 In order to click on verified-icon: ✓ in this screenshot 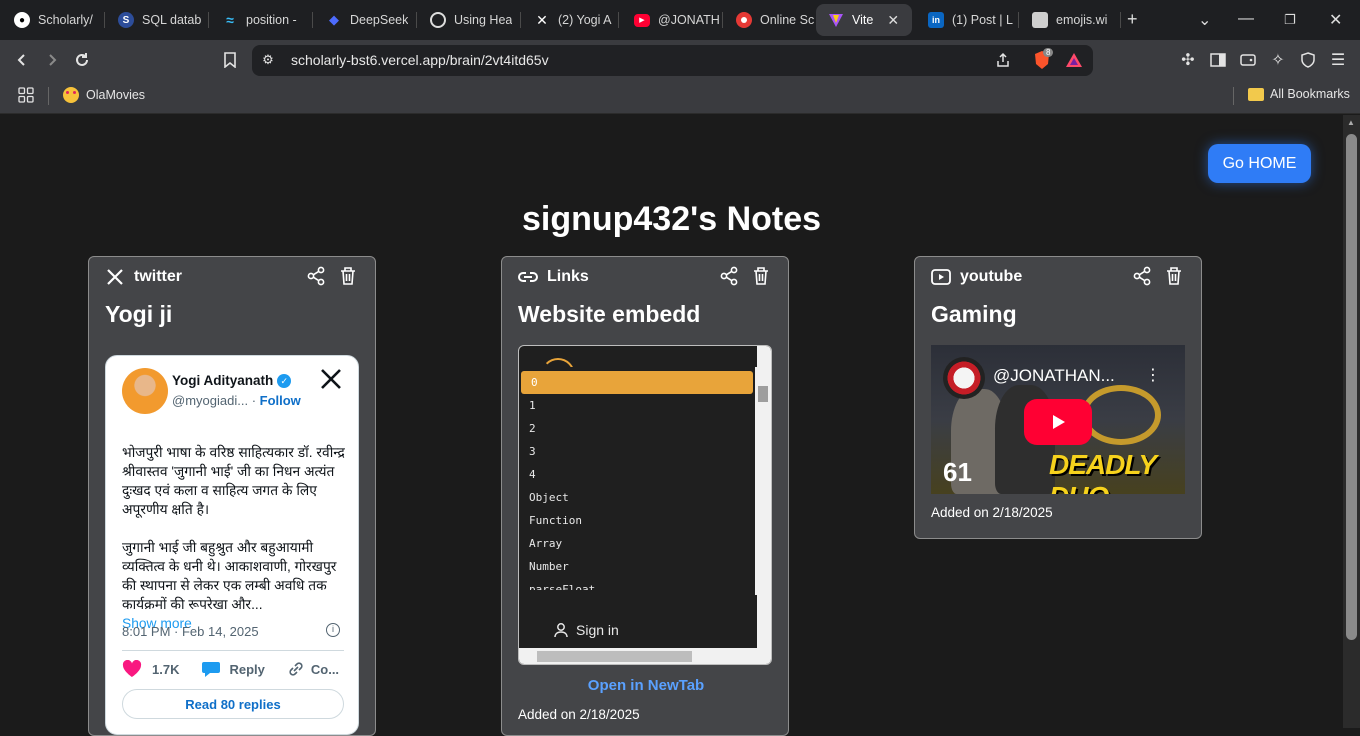, I will do `click(284, 380)`.